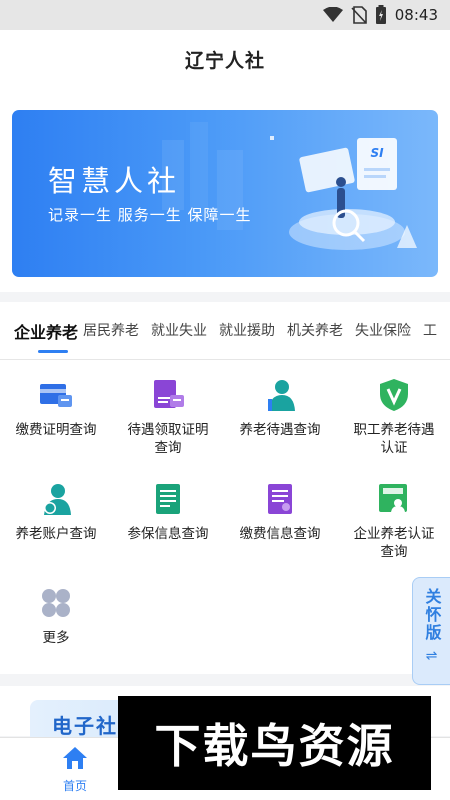 This screenshot has height=800, width=450. What do you see at coordinates (56, 603) in the screenshot?
I see `more-grid-icon` at bounding box center [56, 603].